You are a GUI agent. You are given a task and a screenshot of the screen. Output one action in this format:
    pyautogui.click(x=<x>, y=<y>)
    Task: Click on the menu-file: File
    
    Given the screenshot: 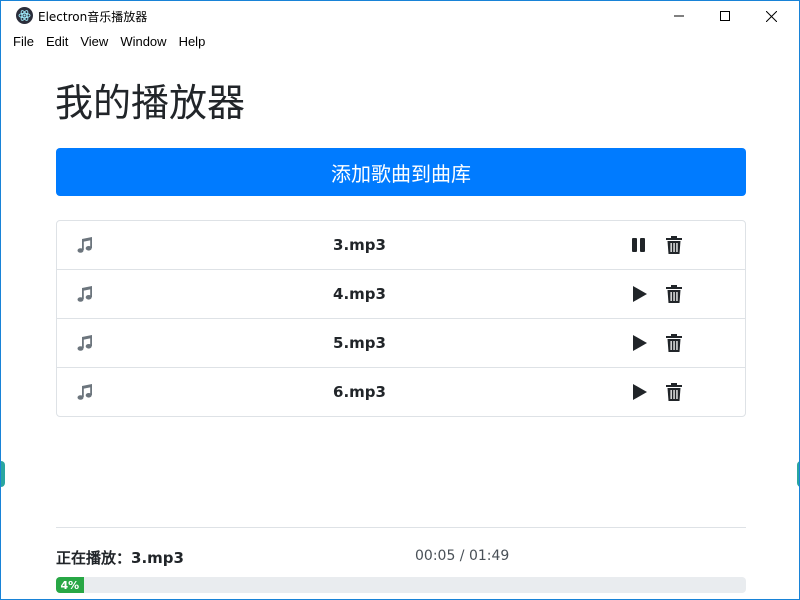 What is the action you would take?
    pyautogui.click(x=23, y=42)
    